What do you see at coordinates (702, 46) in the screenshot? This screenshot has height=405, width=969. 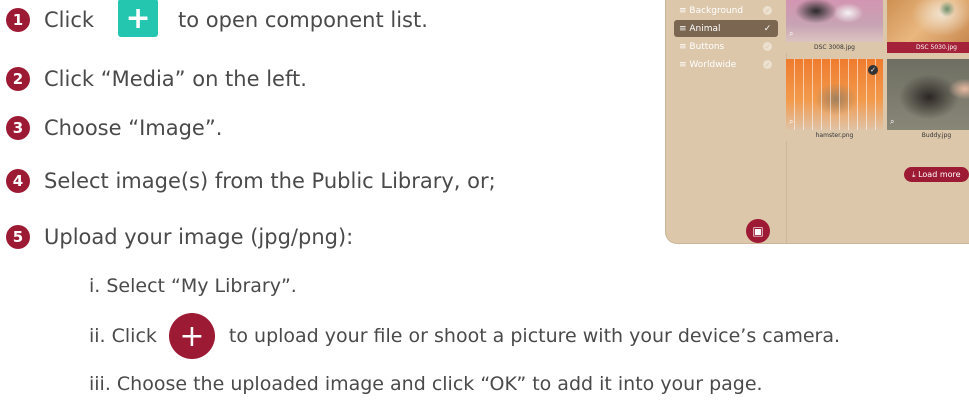 I see `category-label: ≡ Buttons` at bounding box center [702, 46].